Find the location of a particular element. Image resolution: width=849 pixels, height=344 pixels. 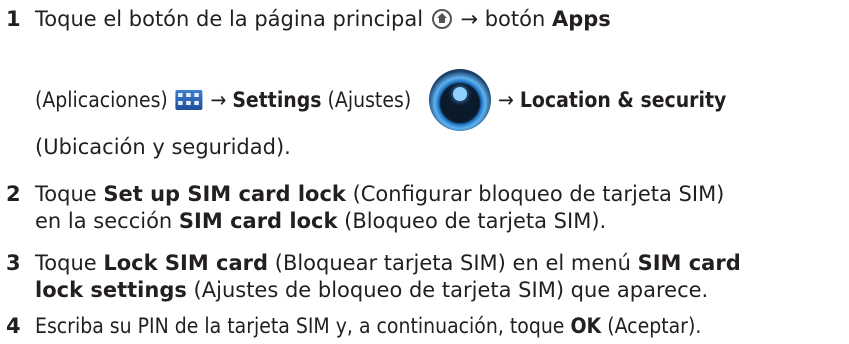

ui-term: SIM card lock is located at coordinates (258, 221).